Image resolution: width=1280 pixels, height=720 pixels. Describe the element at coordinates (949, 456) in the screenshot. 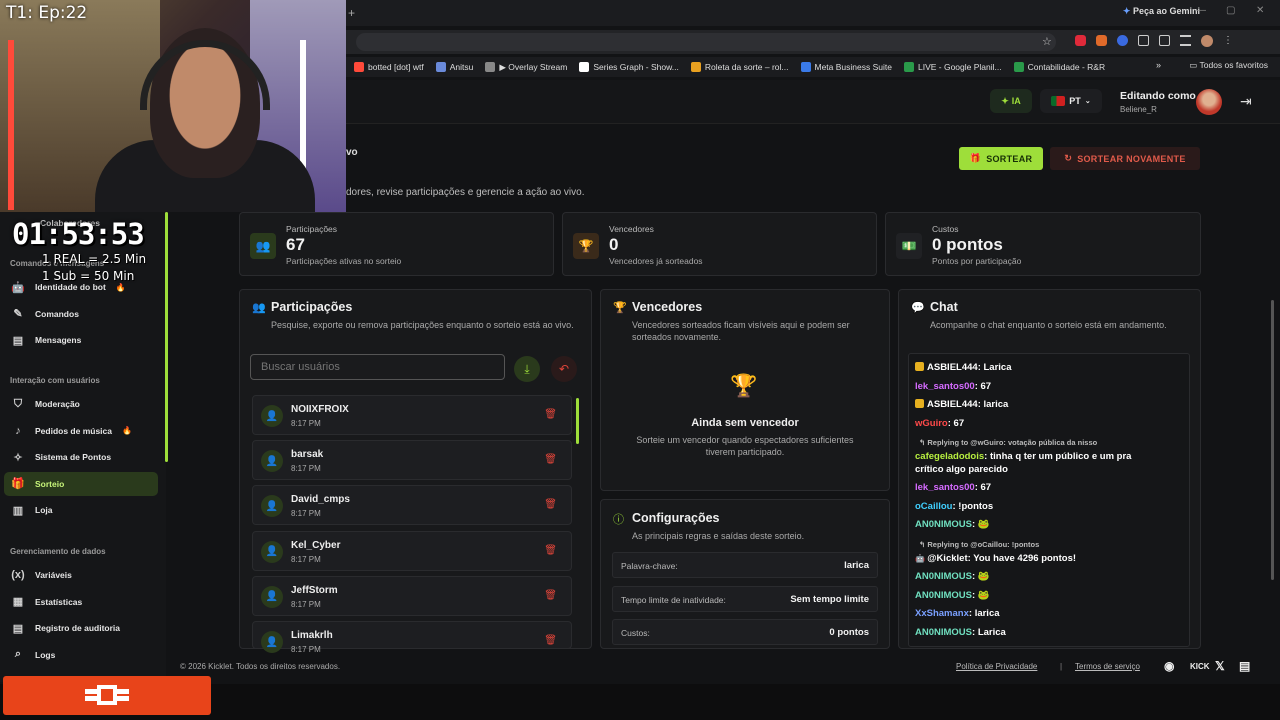

I see `chat-username: cafegeladodois` at that location.